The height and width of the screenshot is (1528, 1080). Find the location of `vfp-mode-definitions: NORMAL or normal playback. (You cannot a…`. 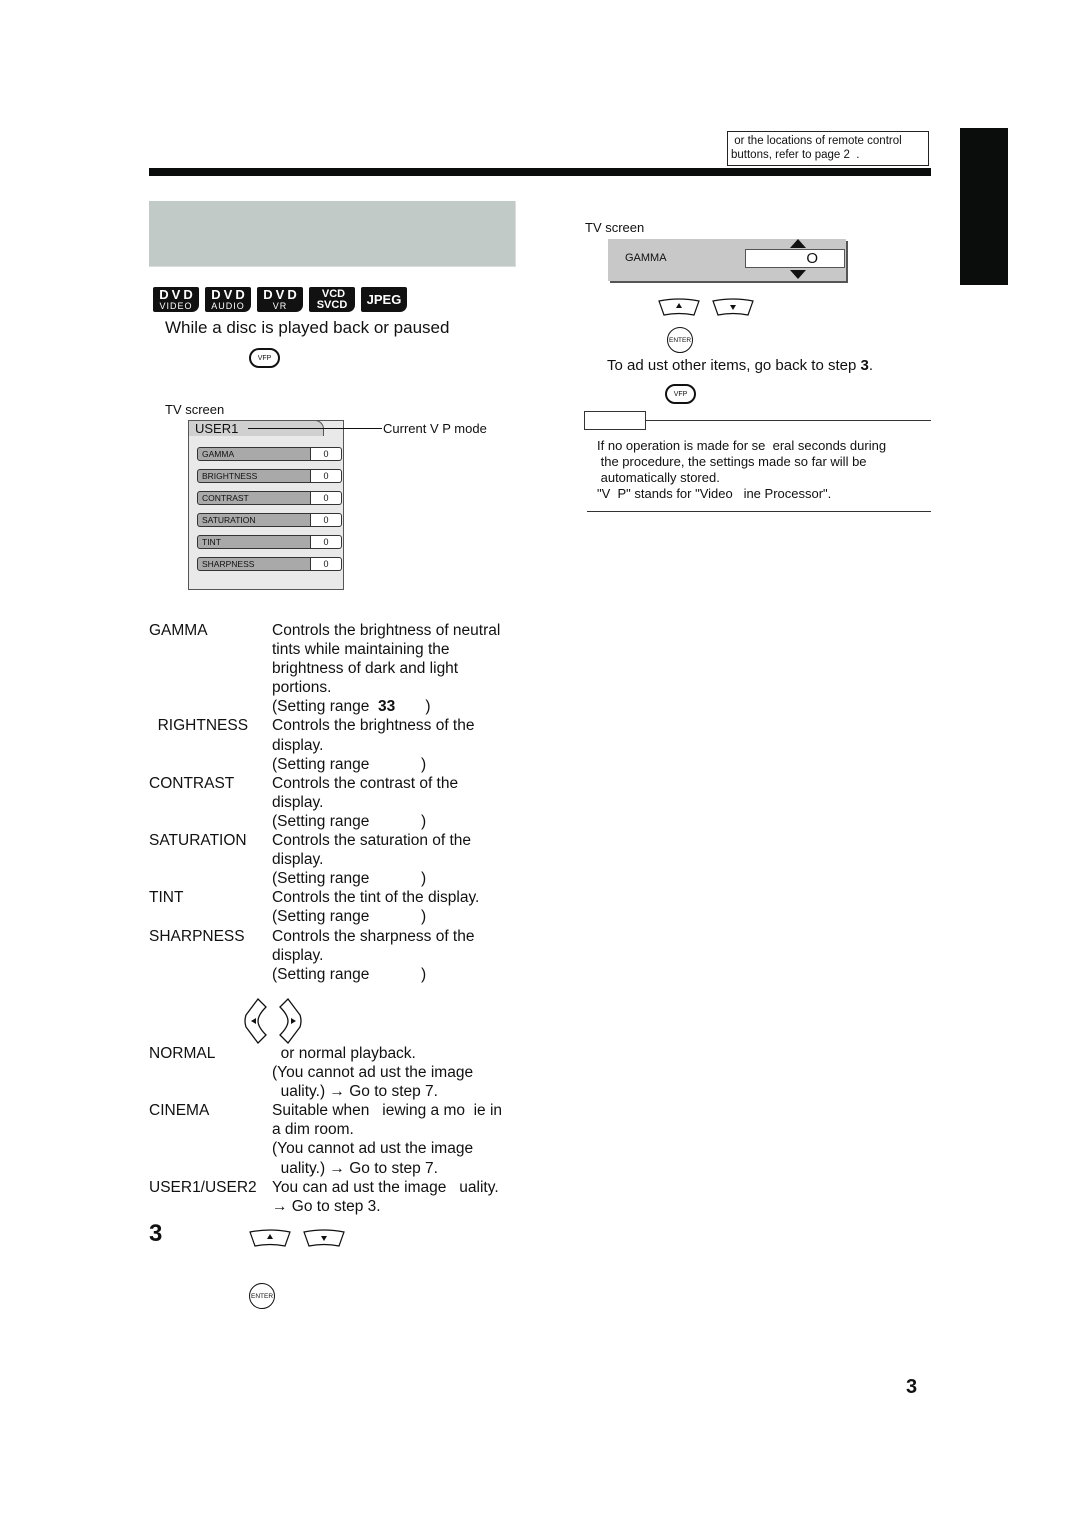

vfp-mode-definitions: NORMAL or normal playback. (You cannot a… is located at coordinates (335, 1130).